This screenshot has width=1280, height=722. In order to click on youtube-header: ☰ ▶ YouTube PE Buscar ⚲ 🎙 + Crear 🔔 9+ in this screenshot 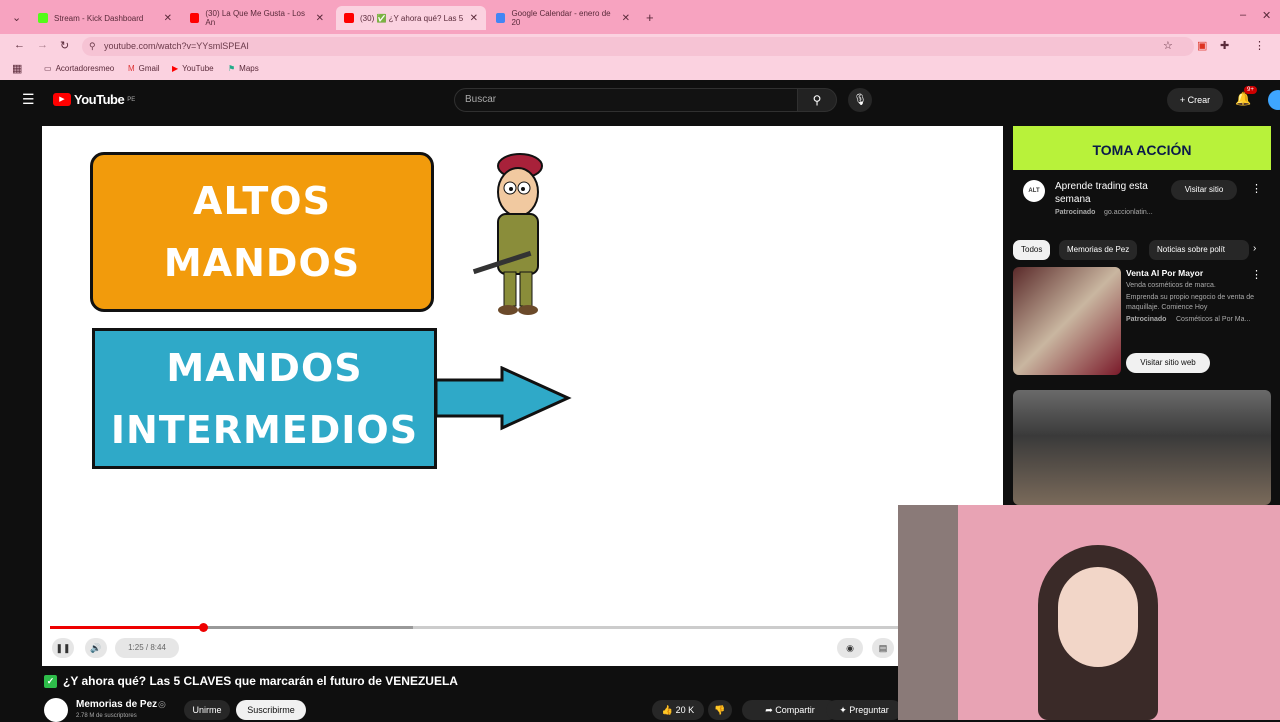, I will do `click(640, 100)`.